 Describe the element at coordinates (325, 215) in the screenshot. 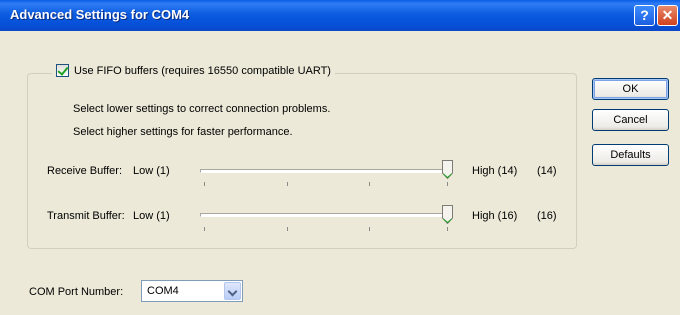

I see `transmit-slider-track` at that location.